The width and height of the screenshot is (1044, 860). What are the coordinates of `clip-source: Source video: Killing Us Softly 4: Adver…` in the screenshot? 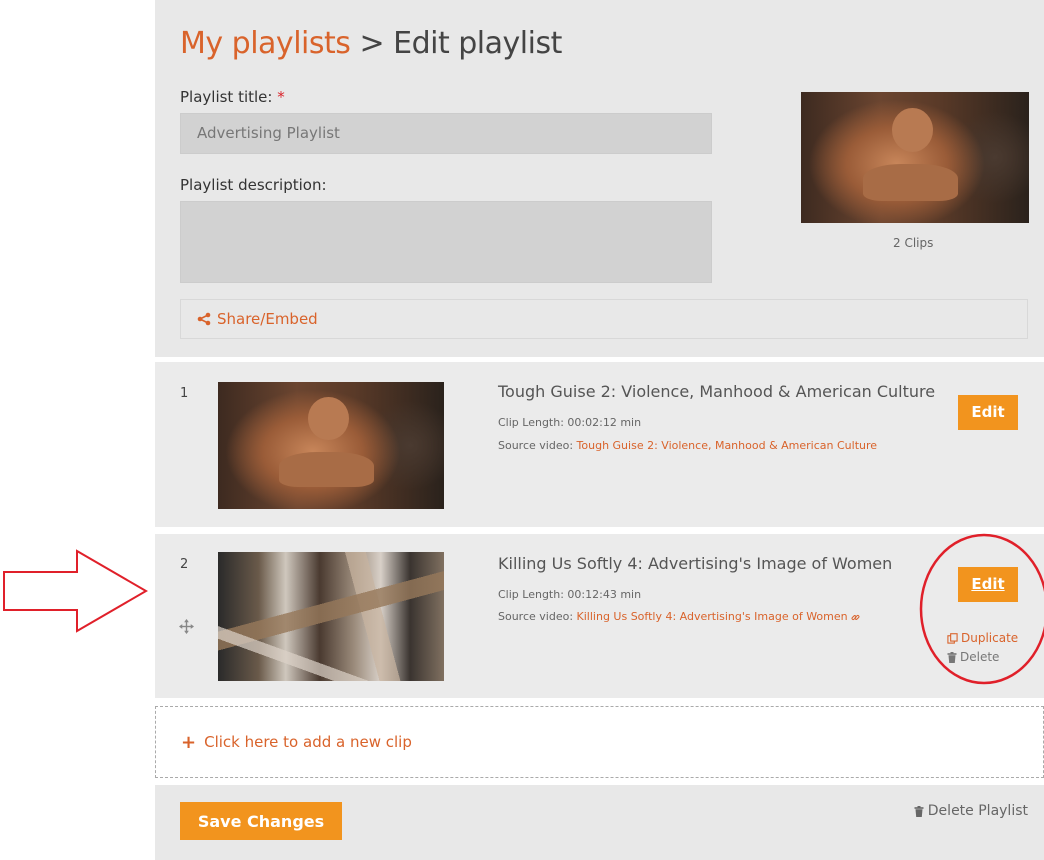 It's located at (679, 616).